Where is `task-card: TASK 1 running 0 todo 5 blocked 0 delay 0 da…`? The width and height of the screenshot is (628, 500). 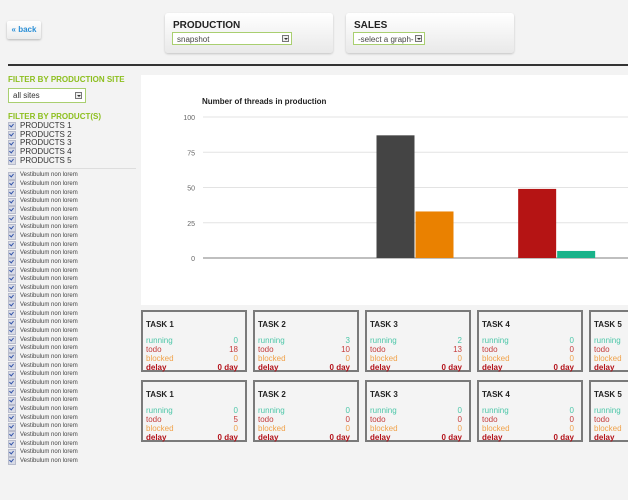 task-card: TASK 1 running 0 todo 5 blocked 0 delay 0 da… is located at coordinates (194, 411).